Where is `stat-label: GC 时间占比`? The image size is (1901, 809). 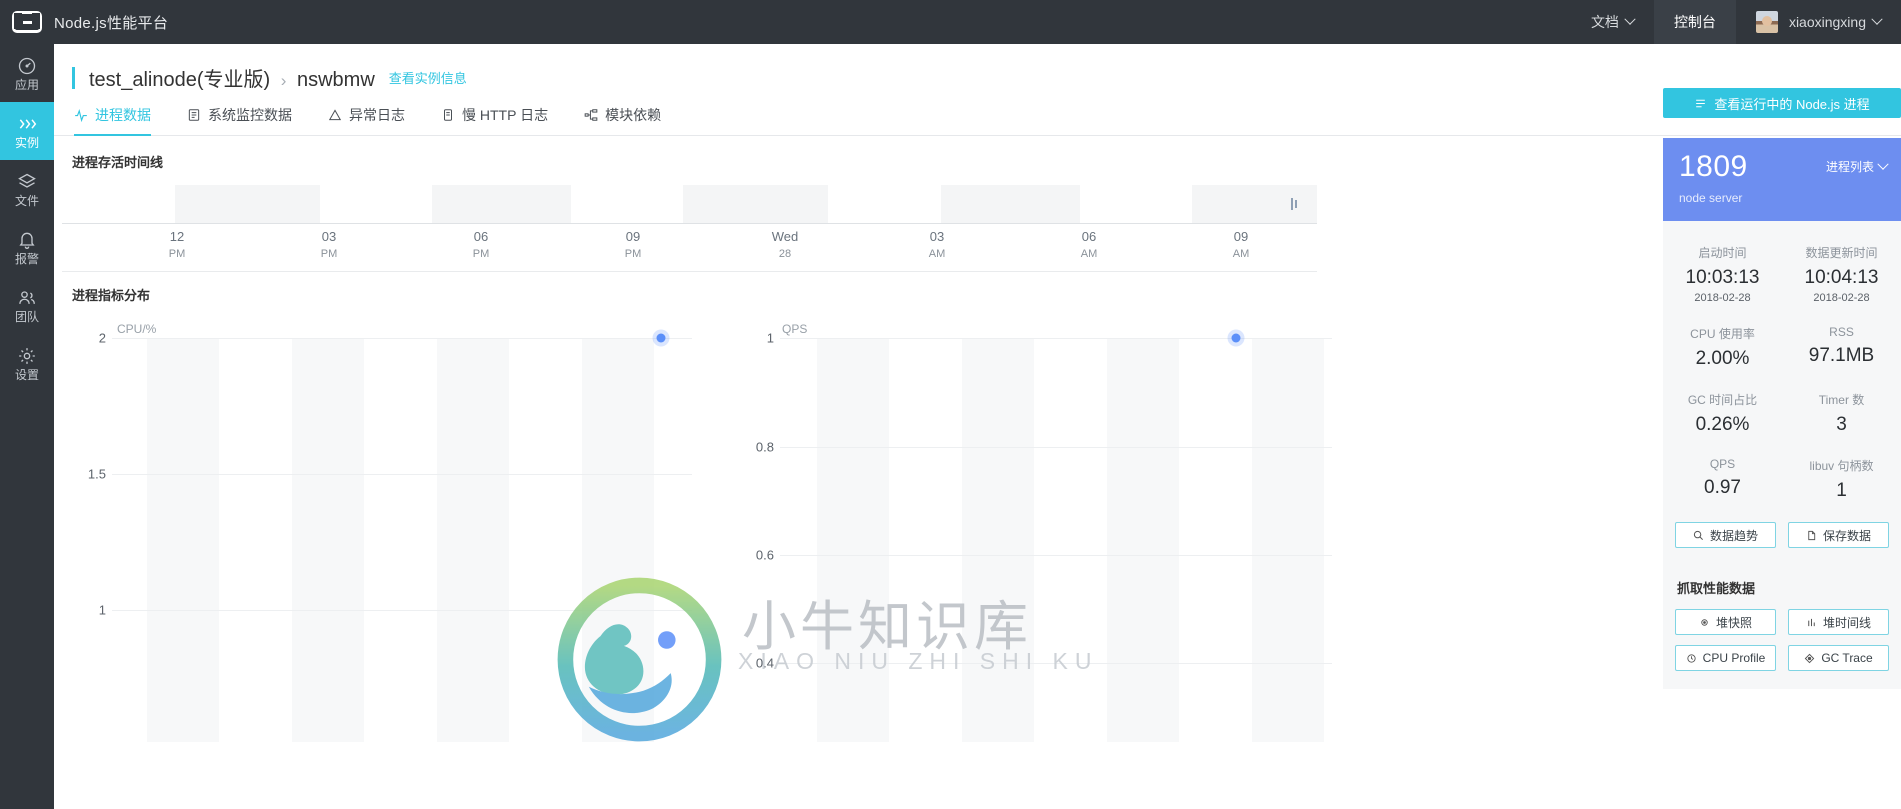
stat-label: GC 时间占比 is located at coordinates (1722, 400).